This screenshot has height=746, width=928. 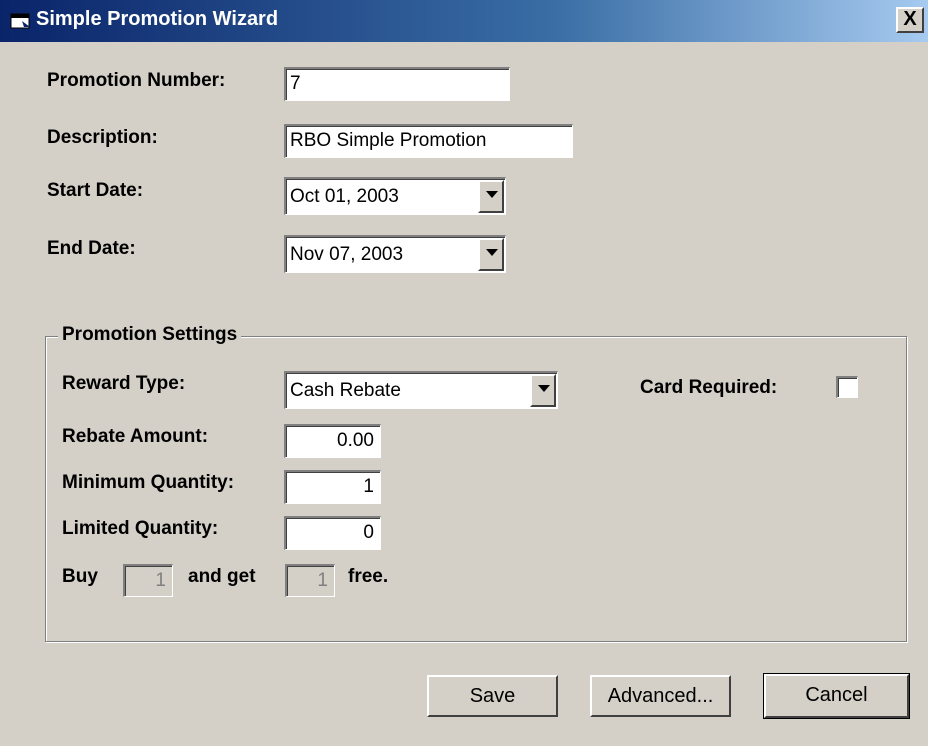 I want to click on buy-quantity-input: 1, so click(x=148, y=580).